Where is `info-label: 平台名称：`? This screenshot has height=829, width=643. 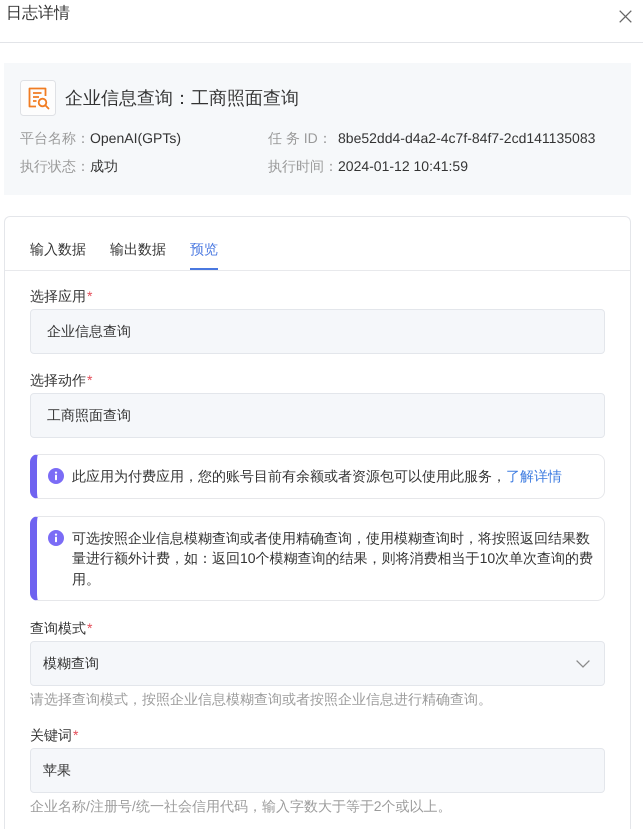 info-label: 平台名称： is located at coordinates (55, 138).